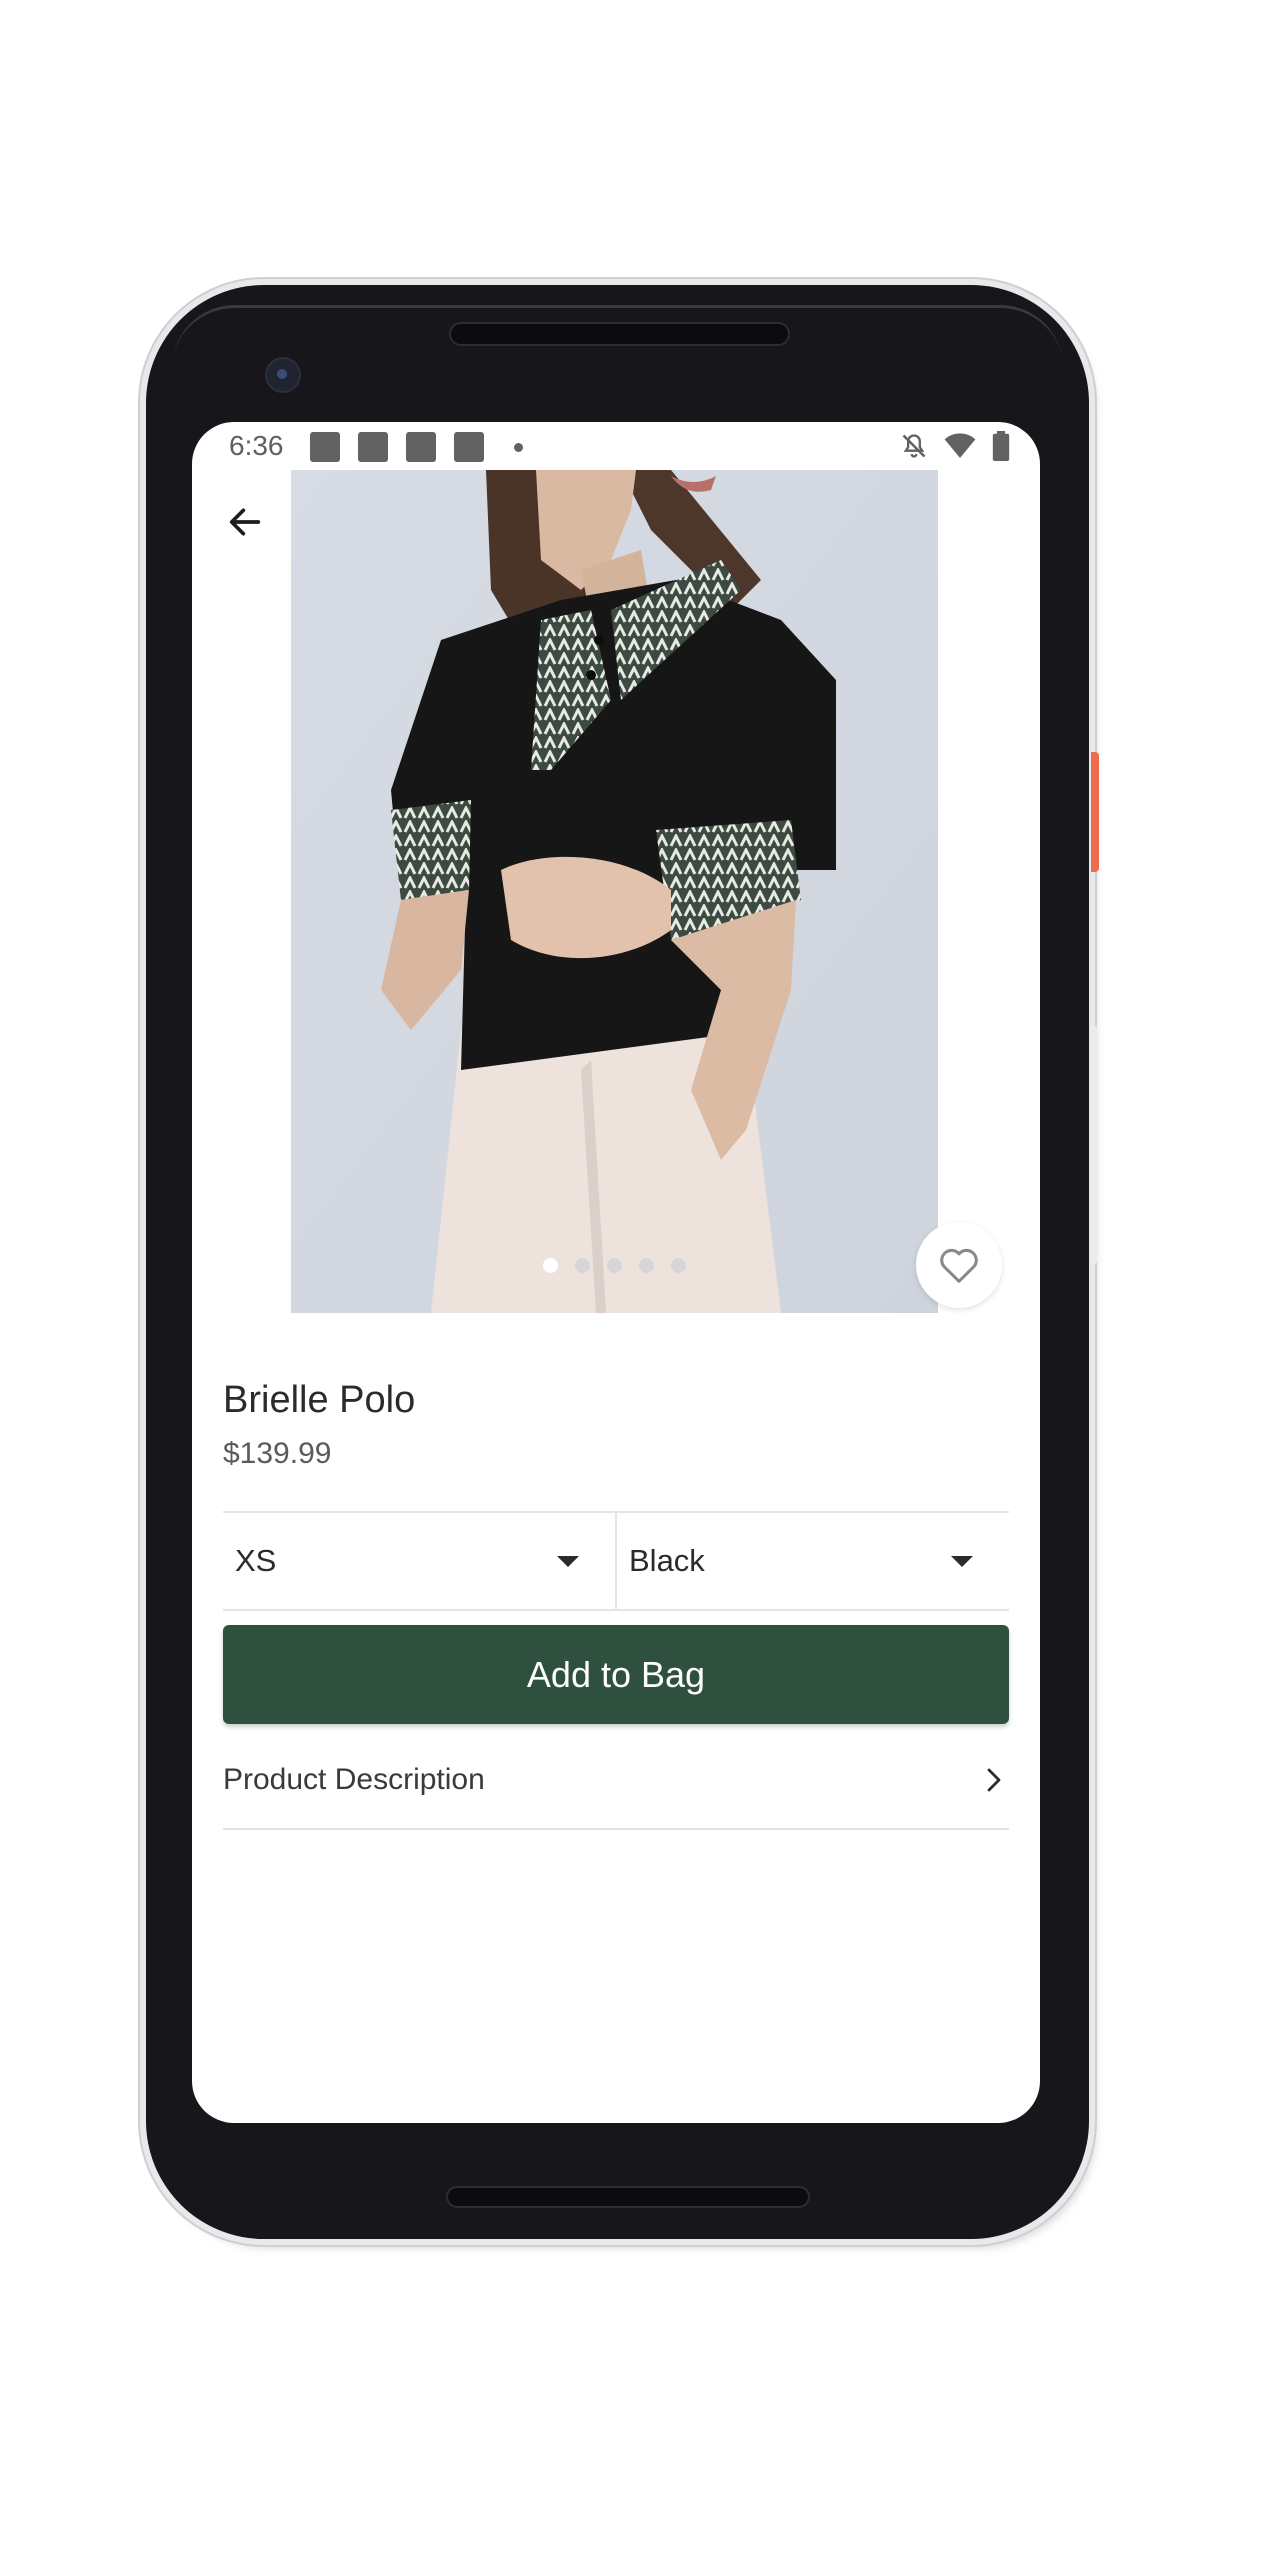 This screenshot has width=1284, height=2560. What do you see at coordinates (616, 1674) in the screenshot?
I see `add-to-bag-button: Add to Bag` at bounding box center [616, 1674].